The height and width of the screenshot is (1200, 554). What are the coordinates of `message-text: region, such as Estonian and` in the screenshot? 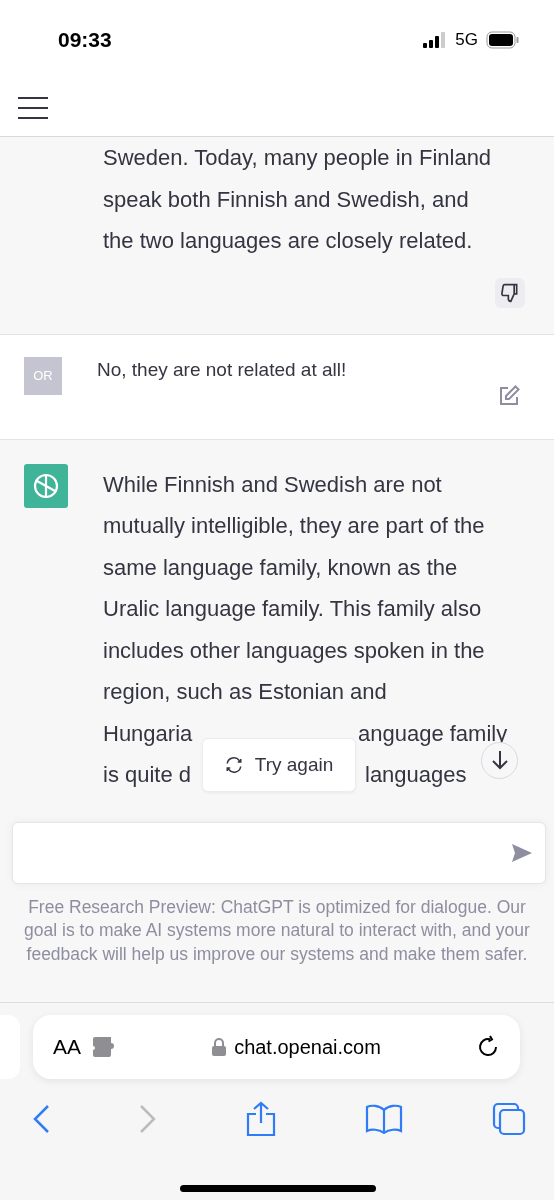 It's located at (245, 692).